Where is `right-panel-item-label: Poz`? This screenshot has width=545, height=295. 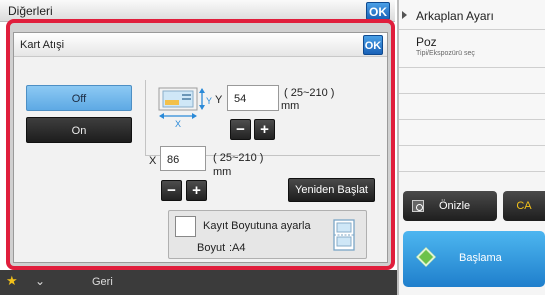
right-panel-item-label: Poz is located at coordinates (426, 42).